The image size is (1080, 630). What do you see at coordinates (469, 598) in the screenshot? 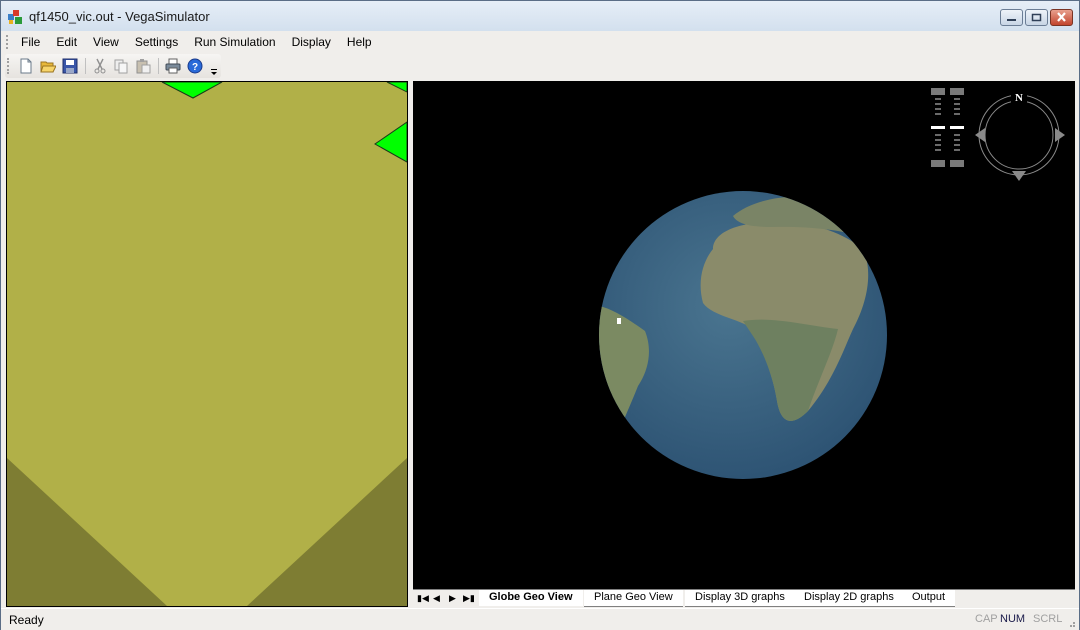
I see `last-tab-icon: ▶▮` at bounding box center [469, 598].